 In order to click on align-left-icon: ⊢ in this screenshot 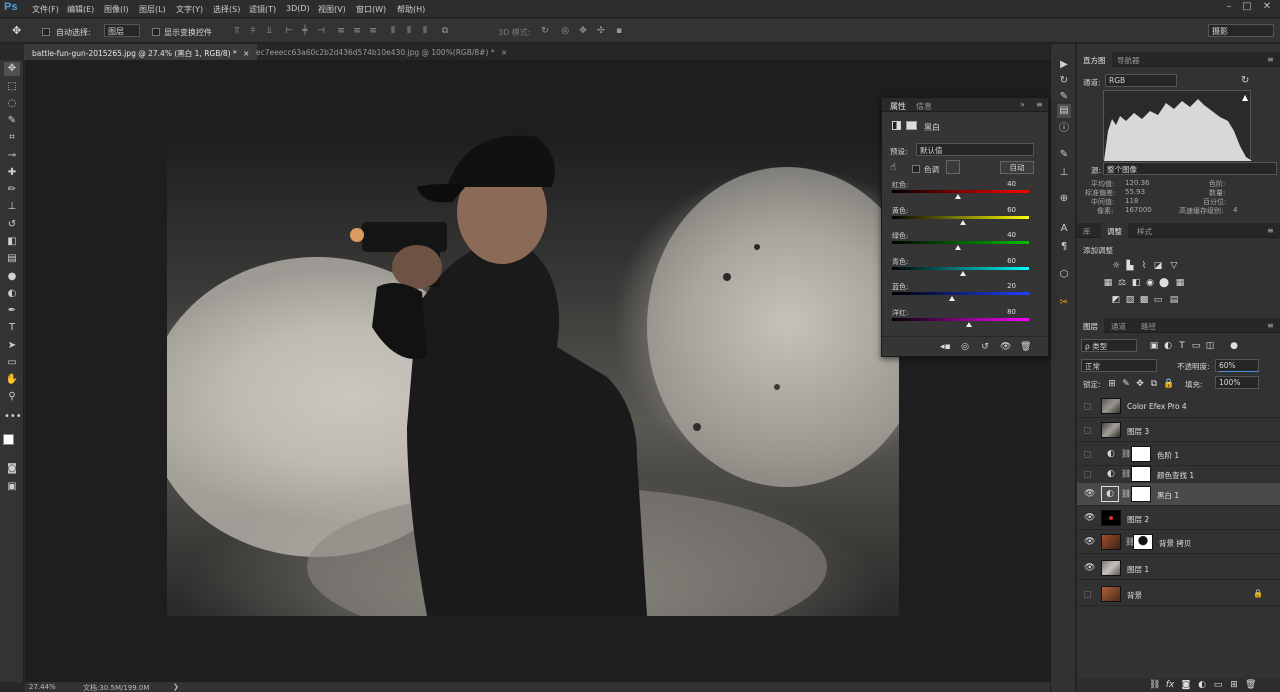, I will do `click(289, 31)`.